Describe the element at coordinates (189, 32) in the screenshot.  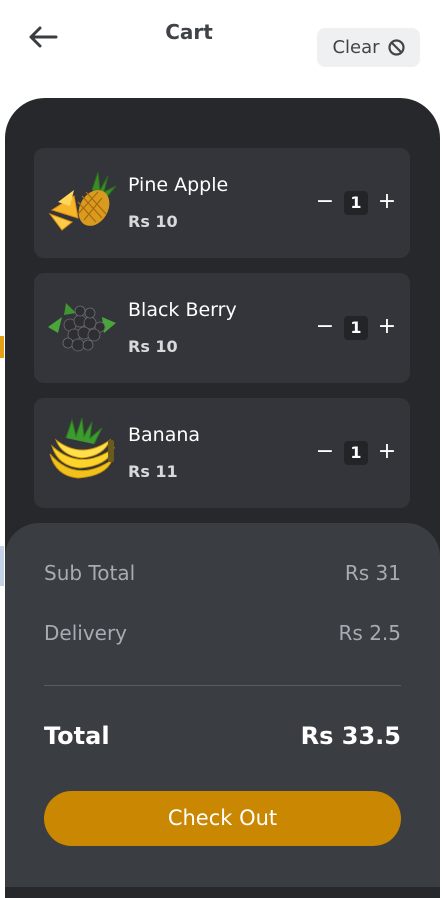
I see `page-title: Cart` at that location.